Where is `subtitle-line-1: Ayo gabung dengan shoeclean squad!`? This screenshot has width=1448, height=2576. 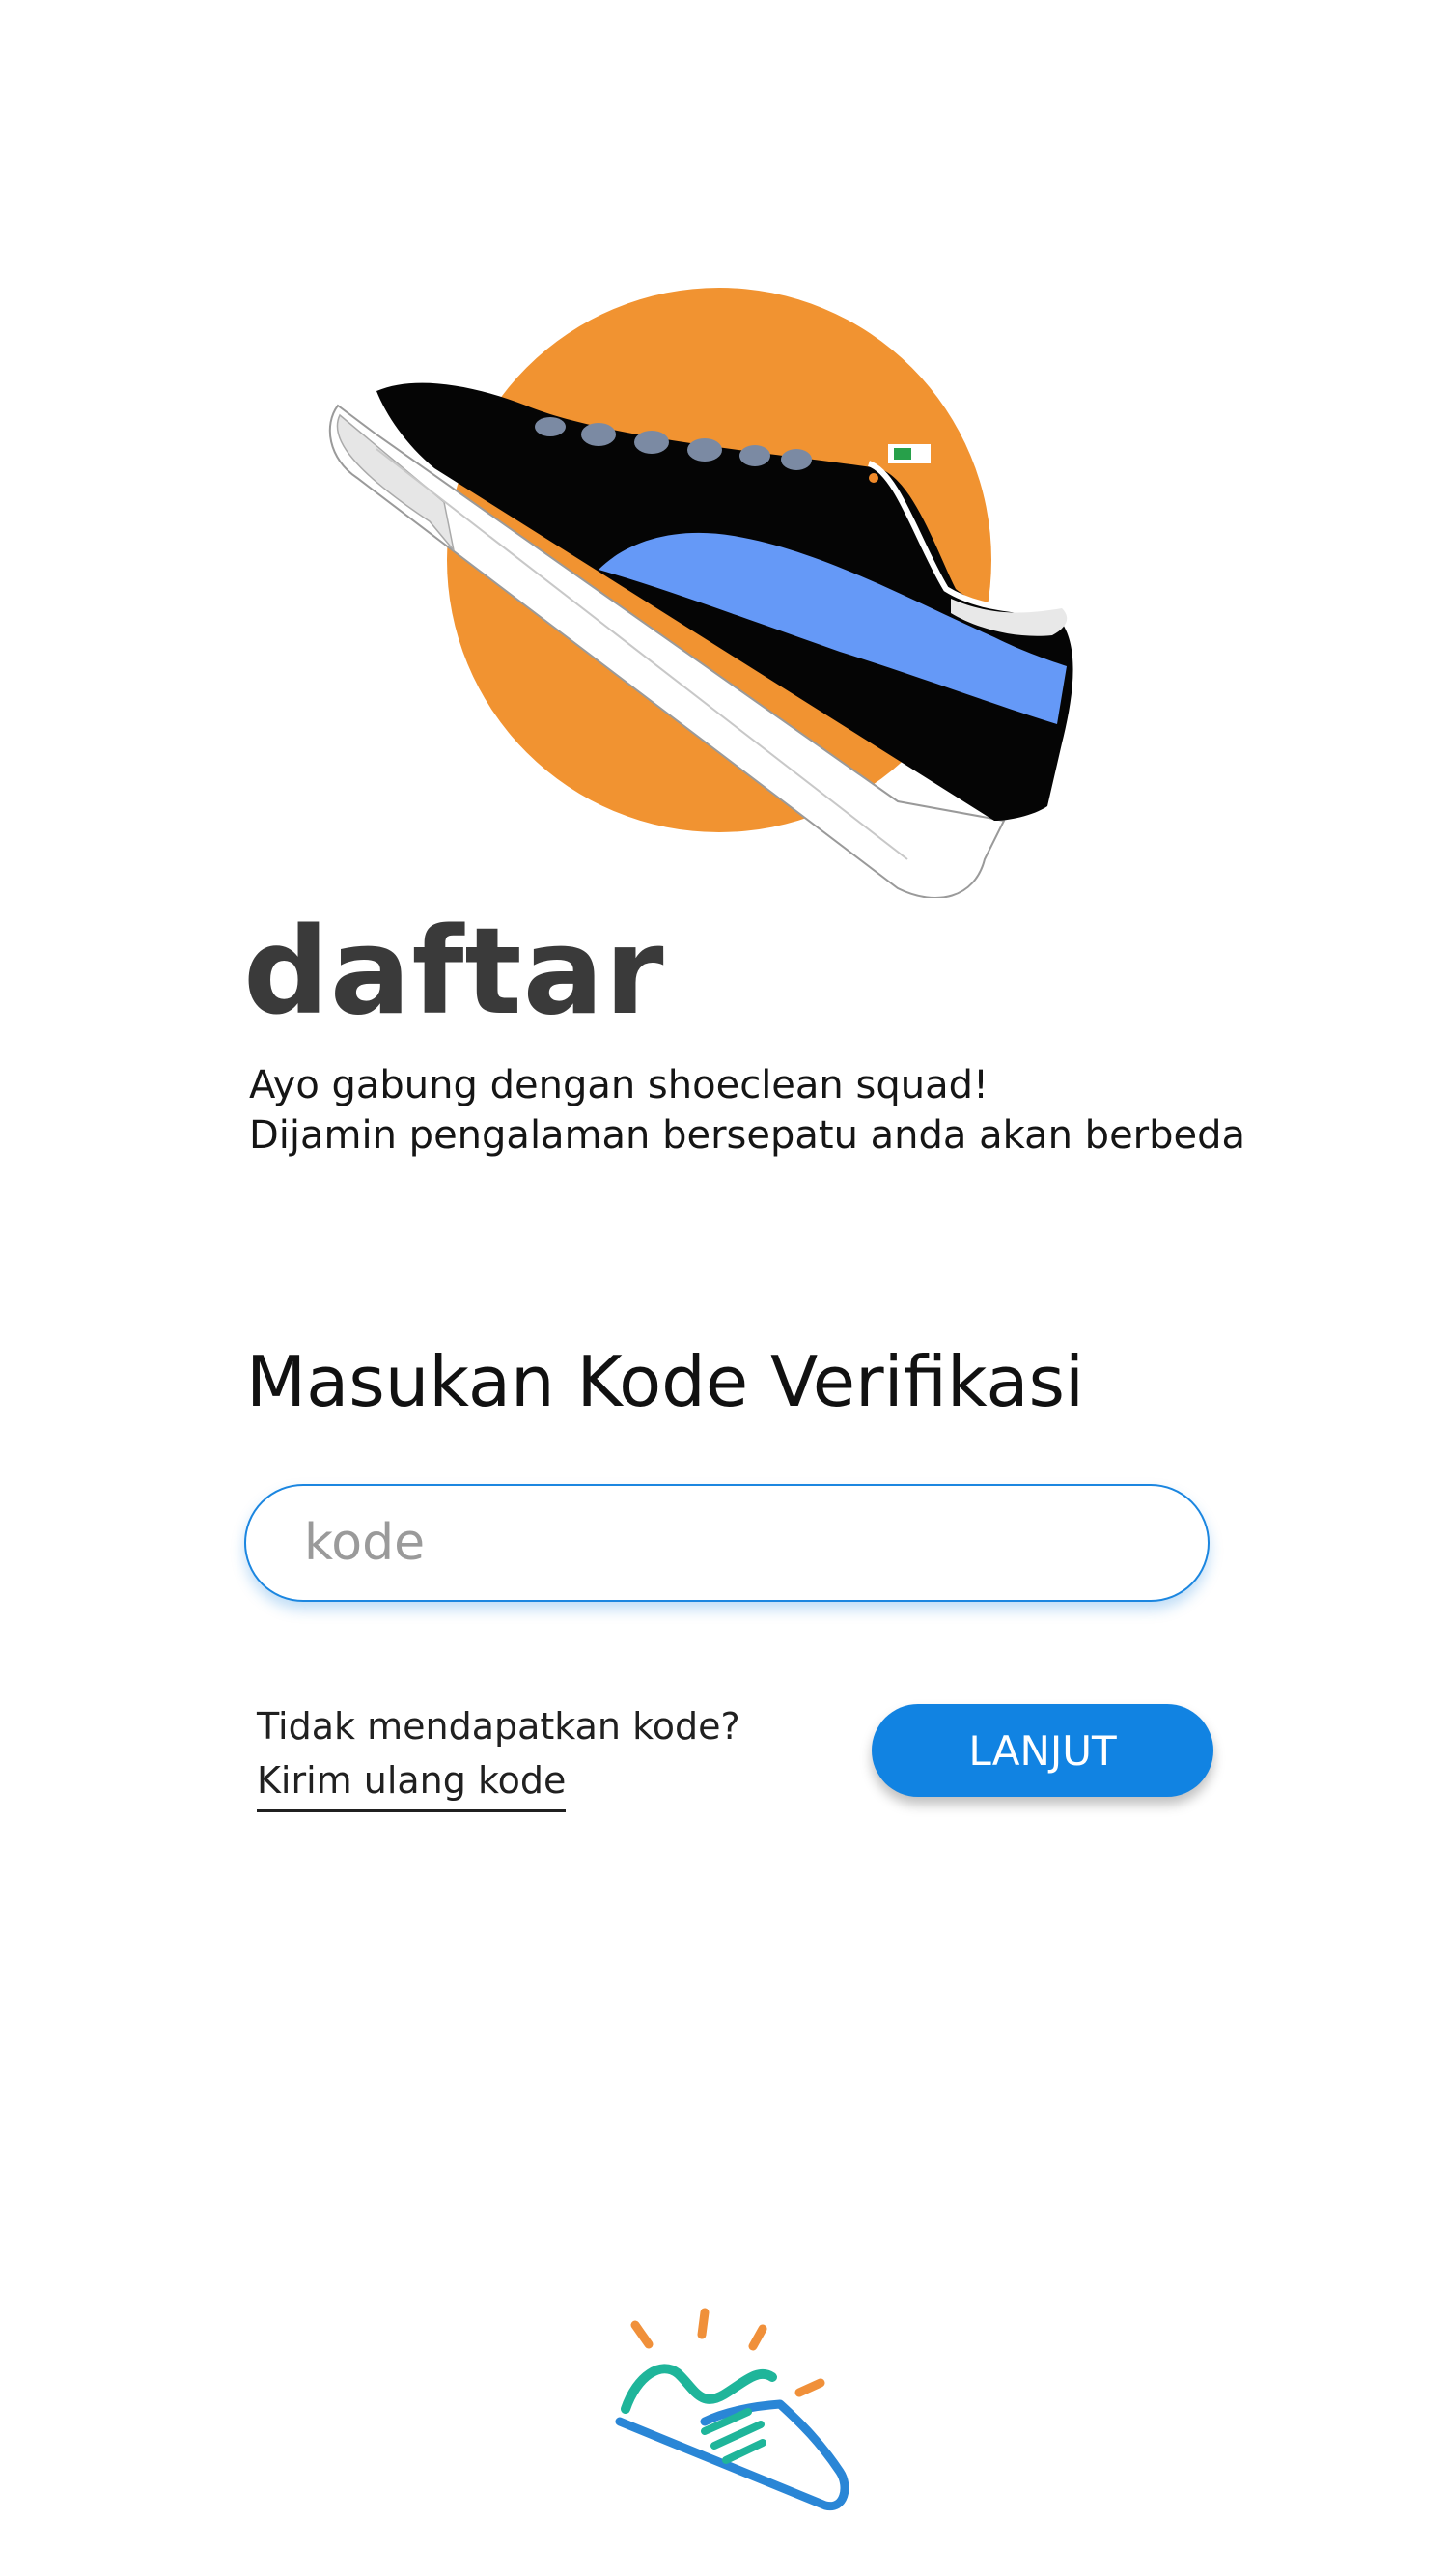 subtitle-line-1: Ayo gabung dengan shoeclean squad! is located at coordinates (619, 1085).